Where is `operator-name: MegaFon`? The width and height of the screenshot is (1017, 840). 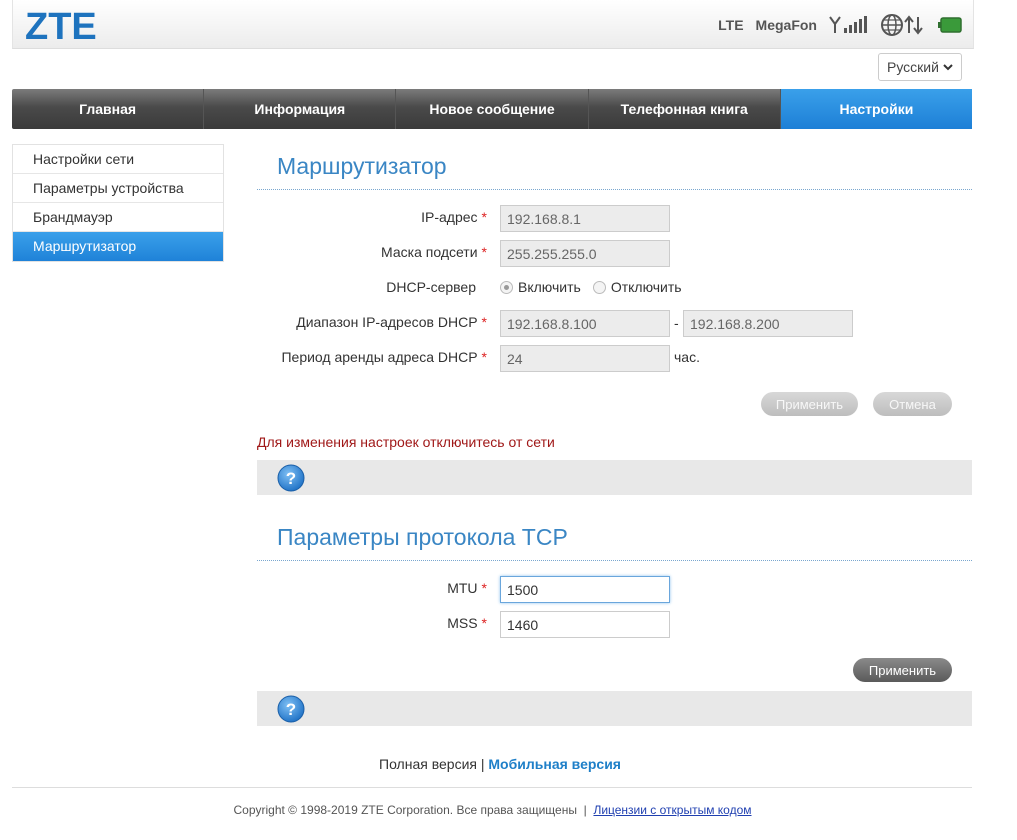
operator-name: MegaFon is located at coordinates (786, 25).